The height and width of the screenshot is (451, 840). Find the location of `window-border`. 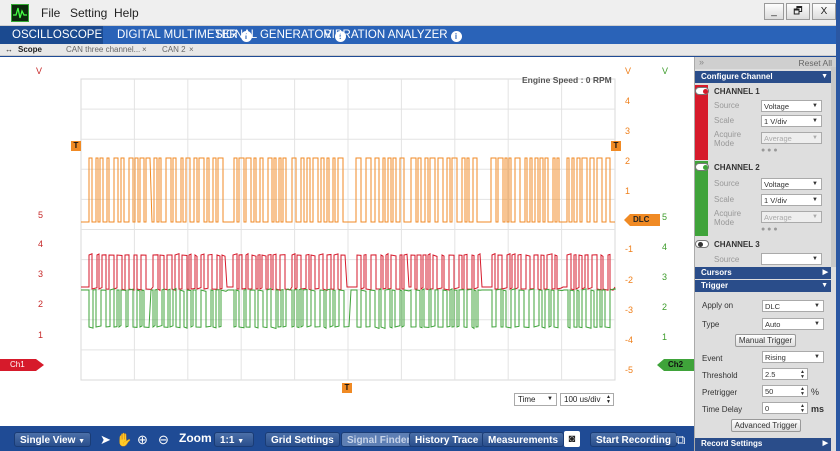

window-border is located at coordinates (838, 225).